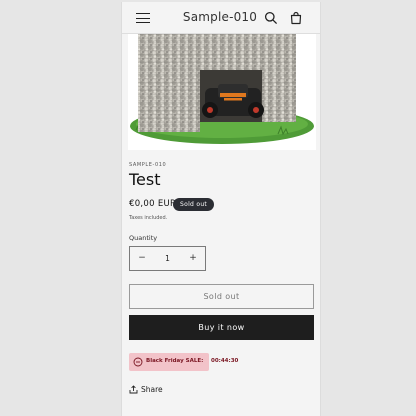  I want to click on sale-countdown: 00:44:30, so click(225, 361).